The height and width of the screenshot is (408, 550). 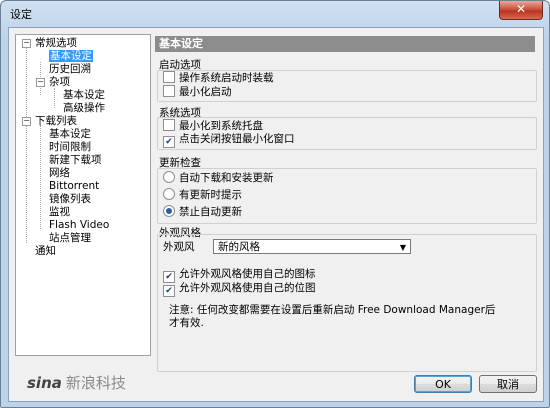 I want to click on tree-item-flash-video: Flash Video, so click(x=79, y=225).